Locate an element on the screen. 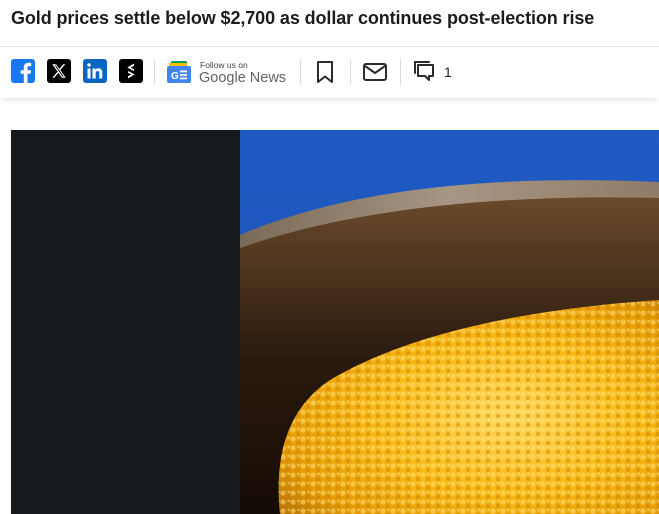  facebook-share-button is located at coordinates (23, 71).